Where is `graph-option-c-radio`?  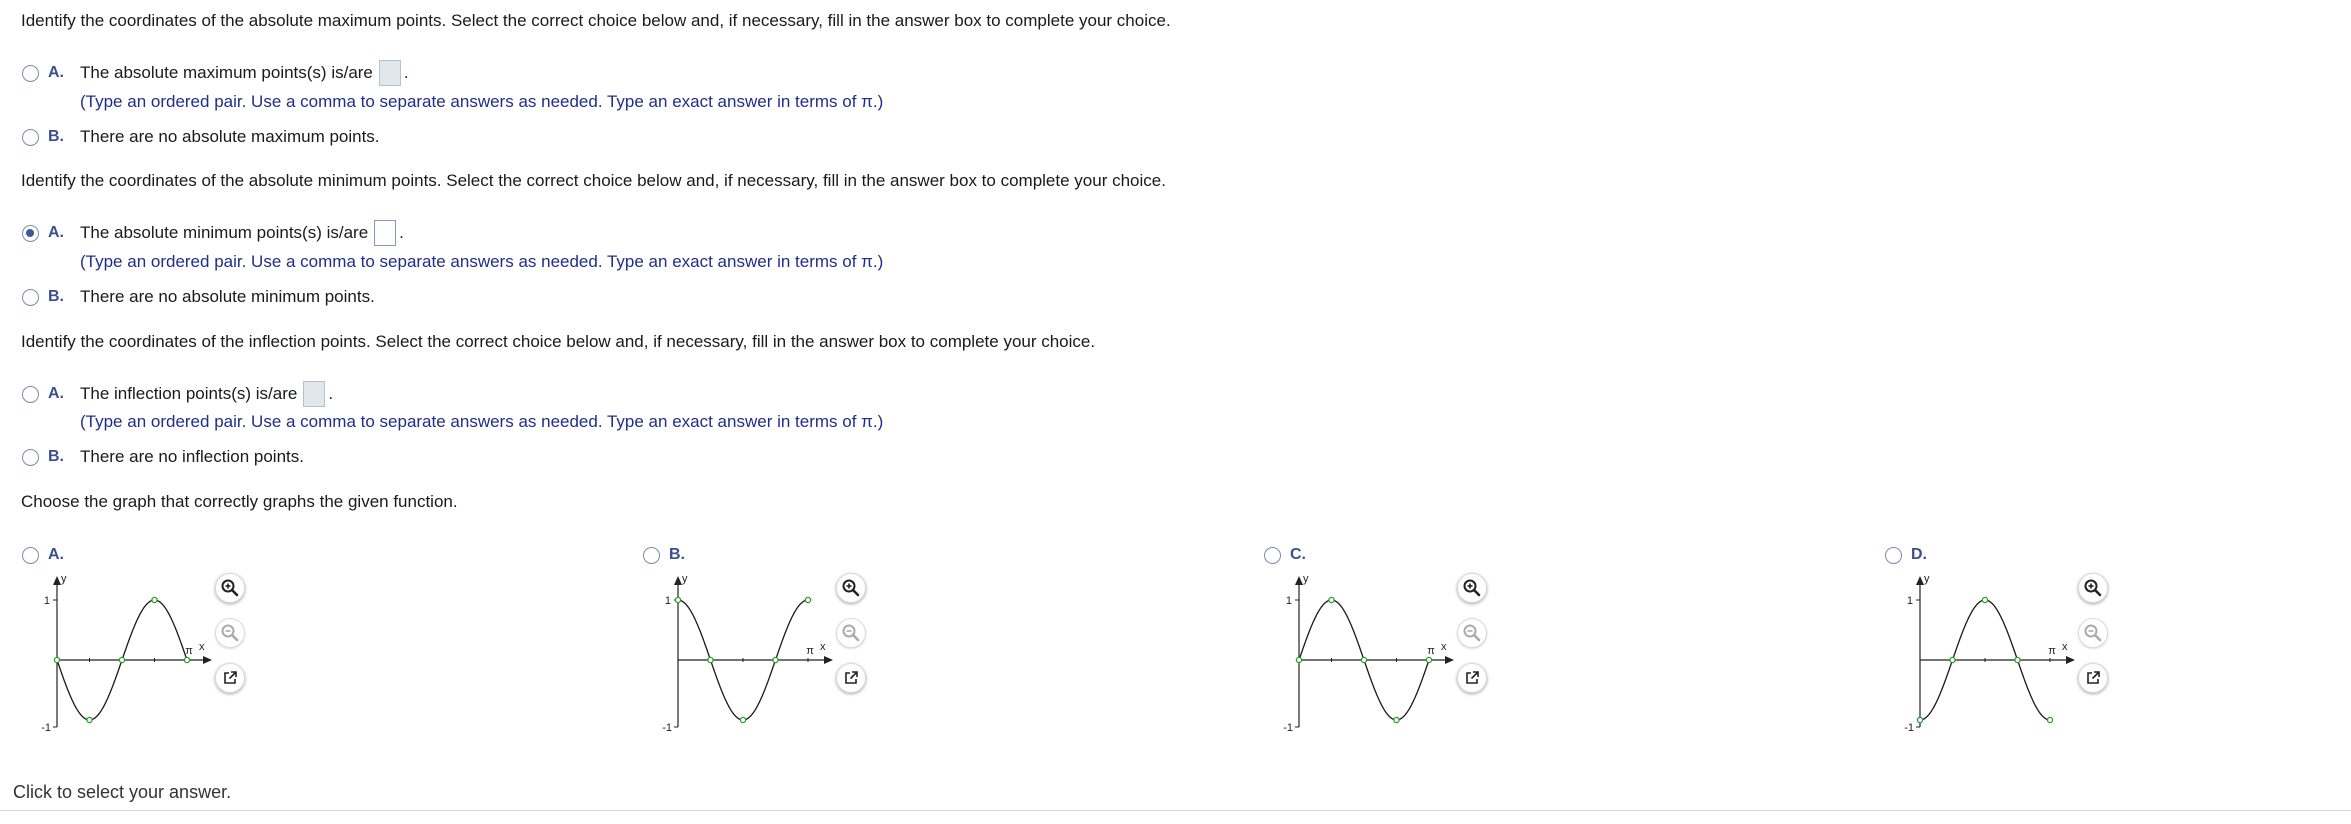 graph-option-c-radio is located at coordinates (1272, 555).